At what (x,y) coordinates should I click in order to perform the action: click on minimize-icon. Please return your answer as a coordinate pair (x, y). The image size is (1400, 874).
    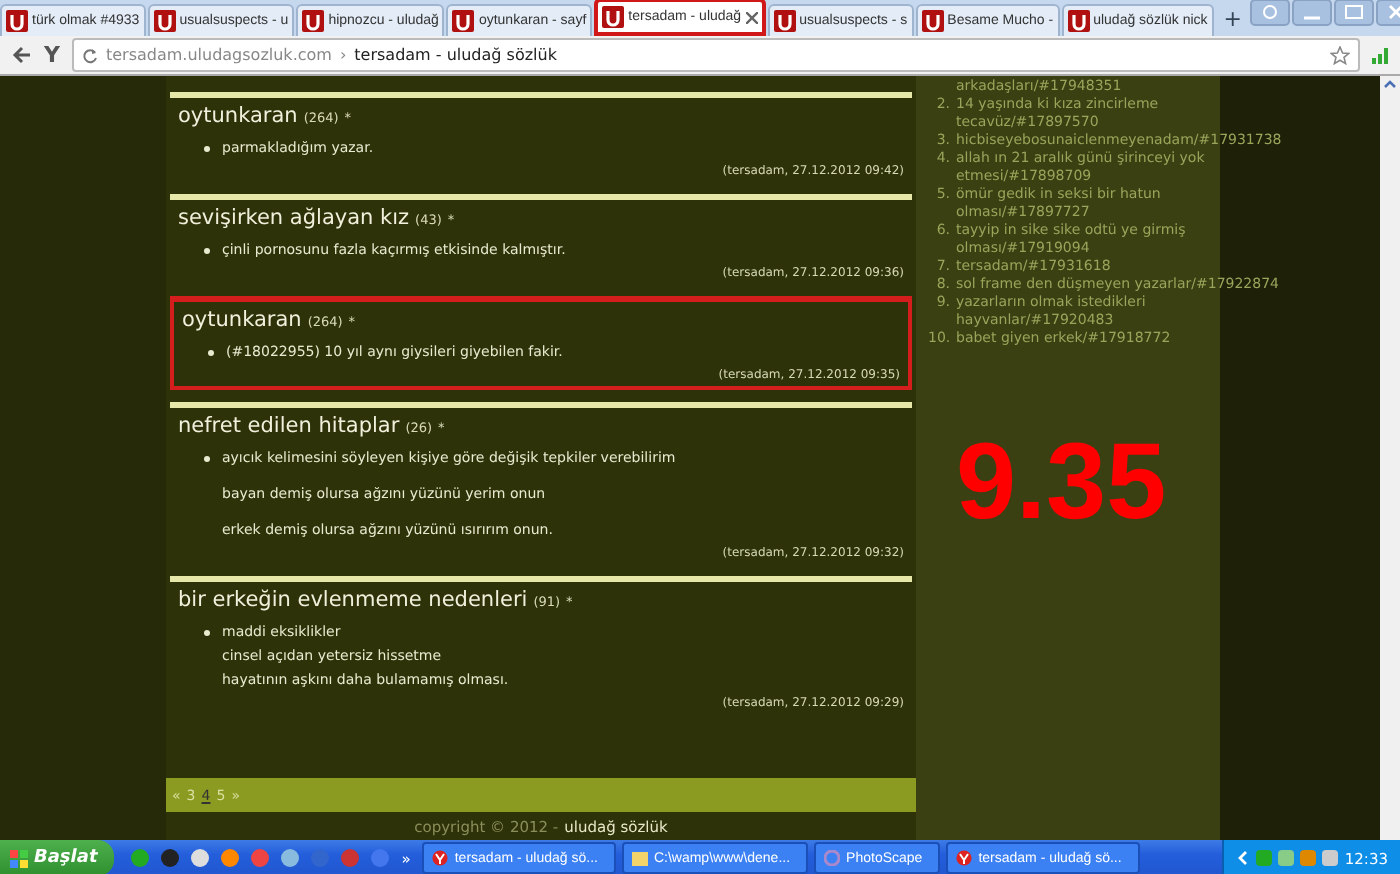
    Looking at the image, I should click on (1312, 13).